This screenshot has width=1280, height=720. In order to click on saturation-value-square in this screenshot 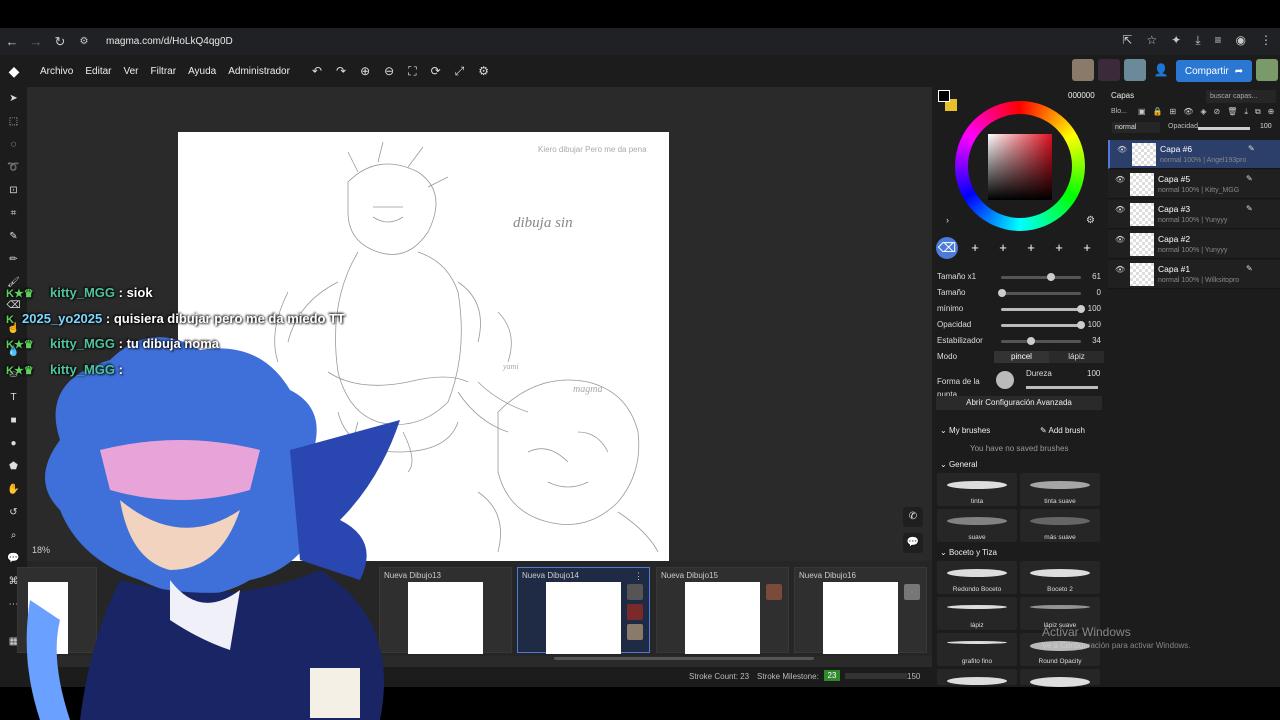, I will do `click(1020, 167)`.